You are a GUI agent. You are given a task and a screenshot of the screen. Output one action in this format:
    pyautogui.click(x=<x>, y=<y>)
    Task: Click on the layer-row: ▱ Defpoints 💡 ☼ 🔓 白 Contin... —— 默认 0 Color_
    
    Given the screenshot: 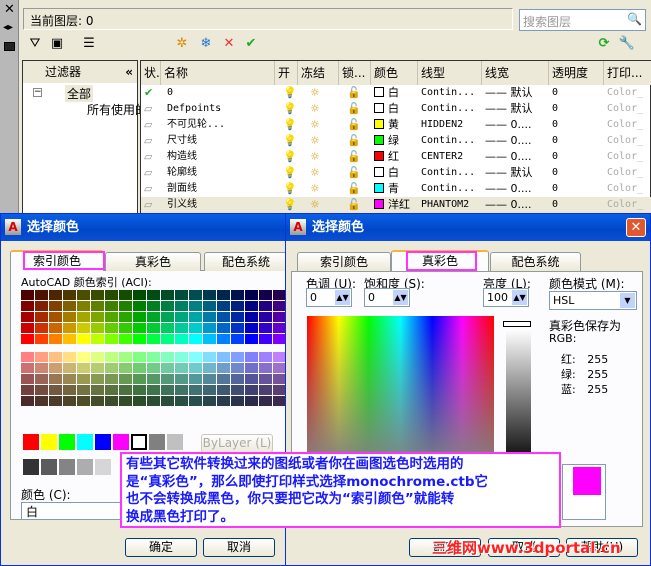 What is the action you would take?
    pyautogui.click(x=396, y=109)
    